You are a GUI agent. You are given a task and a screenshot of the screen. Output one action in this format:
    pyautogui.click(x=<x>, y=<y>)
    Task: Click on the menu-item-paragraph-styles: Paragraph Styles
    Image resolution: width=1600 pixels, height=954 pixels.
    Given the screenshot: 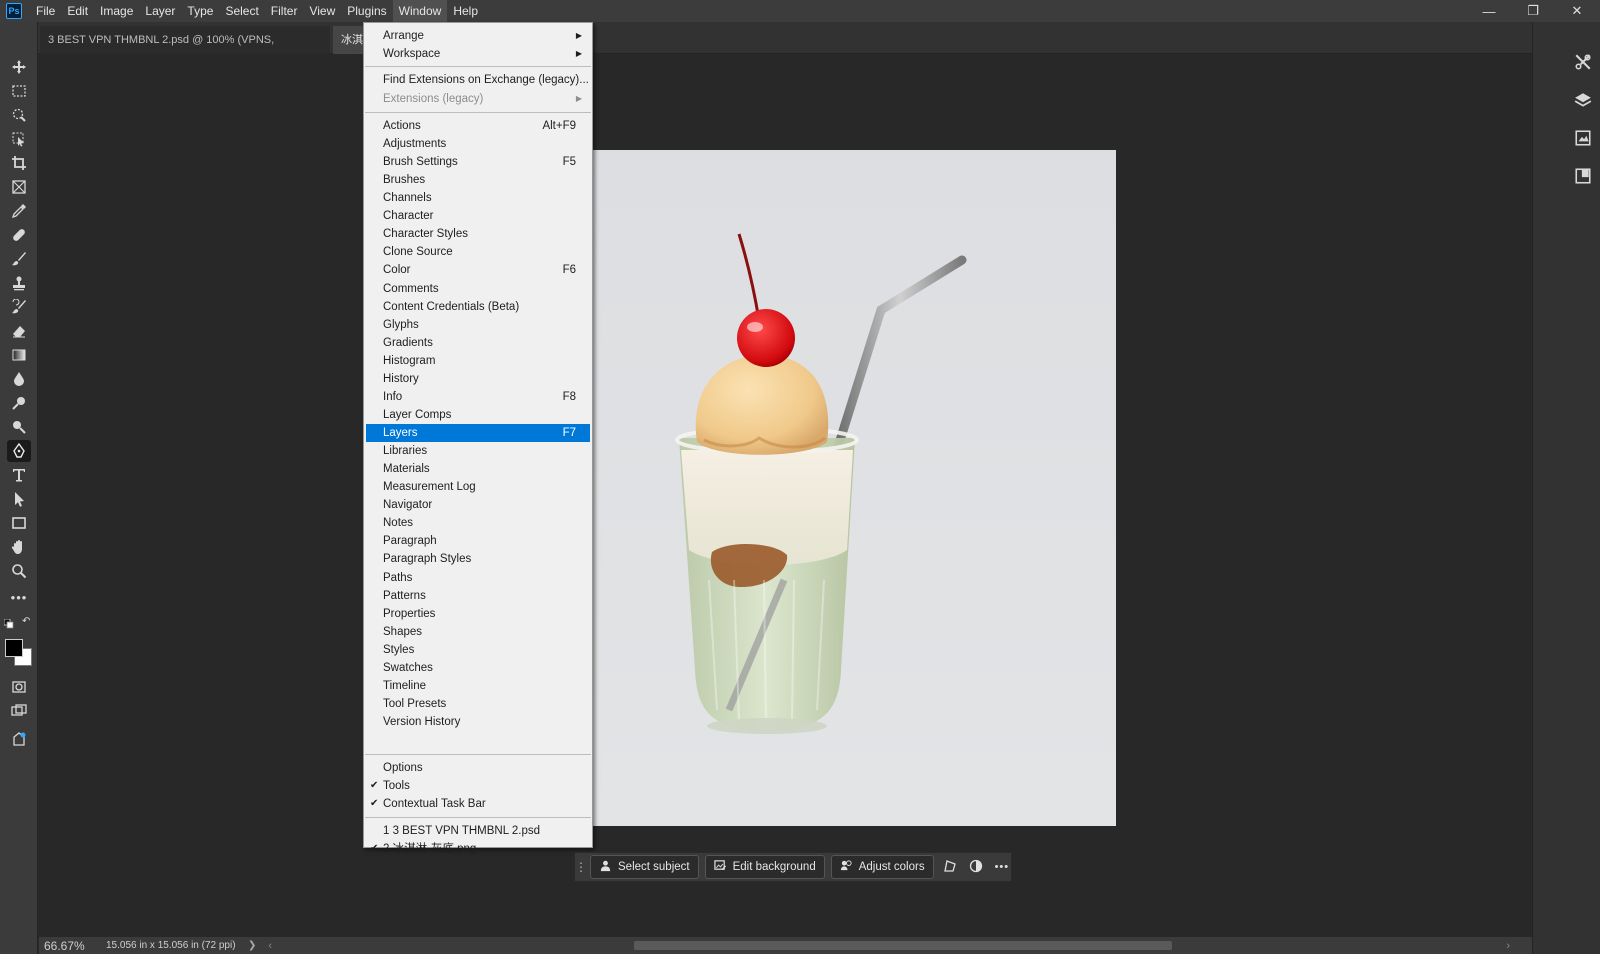 What is the action you would take?
    pyautogui.click(x=478, y=559)
    